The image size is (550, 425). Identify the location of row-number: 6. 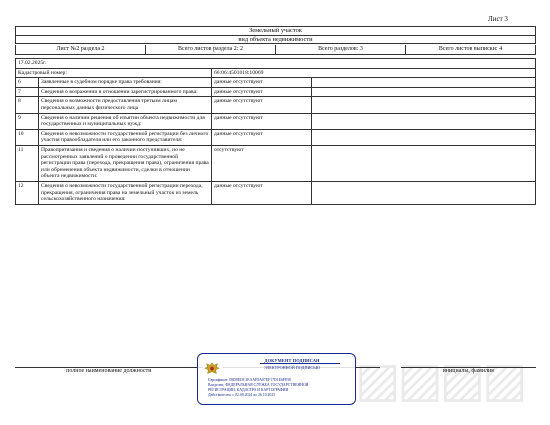
(27, 82).